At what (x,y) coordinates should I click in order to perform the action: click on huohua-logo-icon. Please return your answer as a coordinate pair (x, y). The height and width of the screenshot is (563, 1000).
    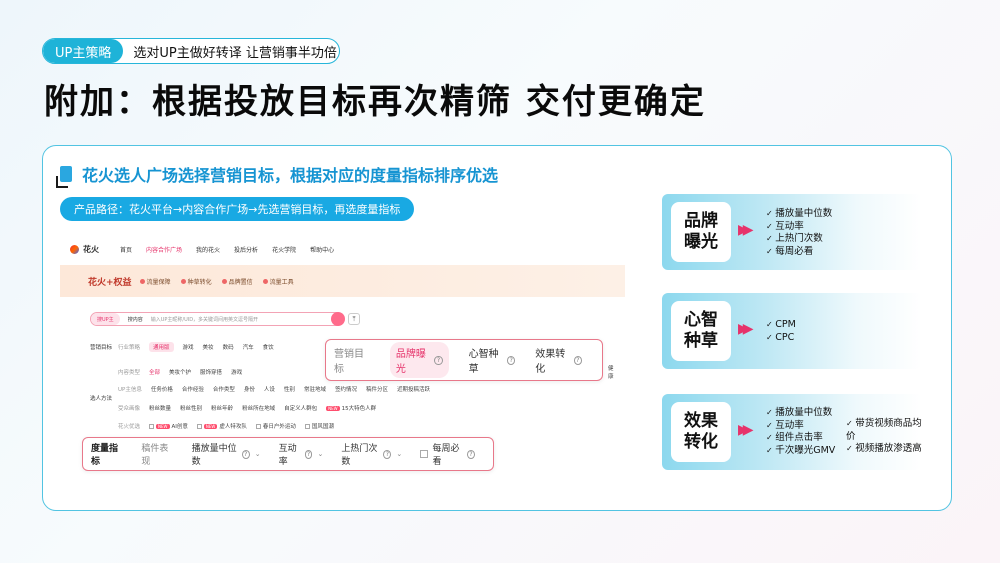
    Looking at the image, I should click on (74, 249).